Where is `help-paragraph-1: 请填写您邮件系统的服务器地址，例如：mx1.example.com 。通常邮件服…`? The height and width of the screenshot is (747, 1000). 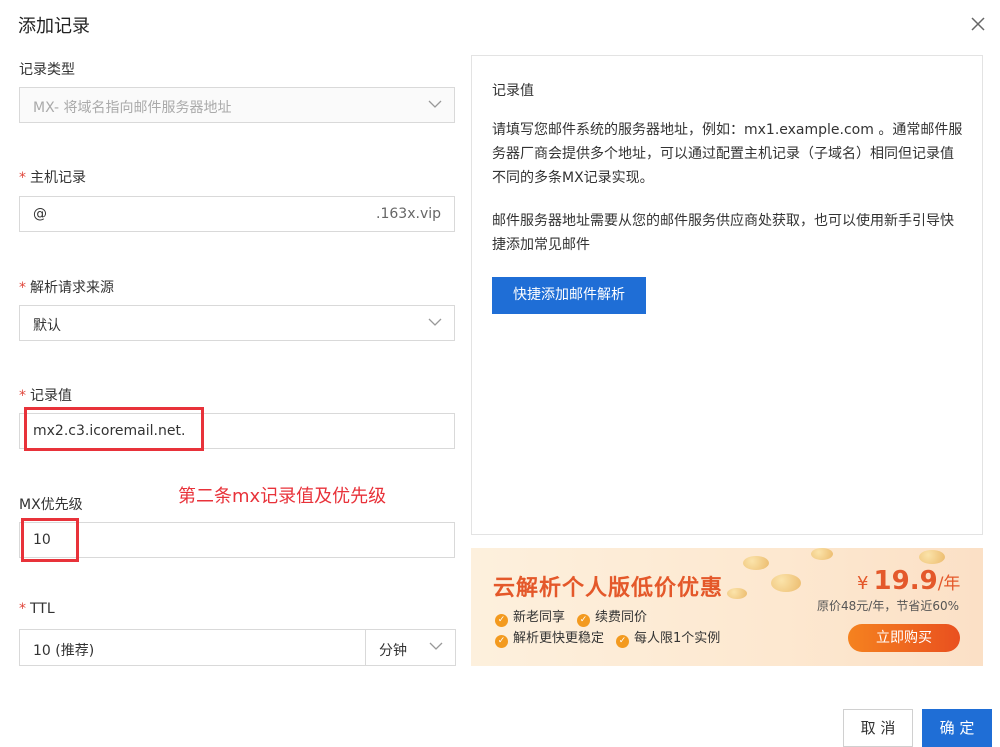 help-paragraph-1: 请填写您邮件系统的服务器地址，例如：mx1.example.com 。通常邮件服… is located at coordinates (727, 154).